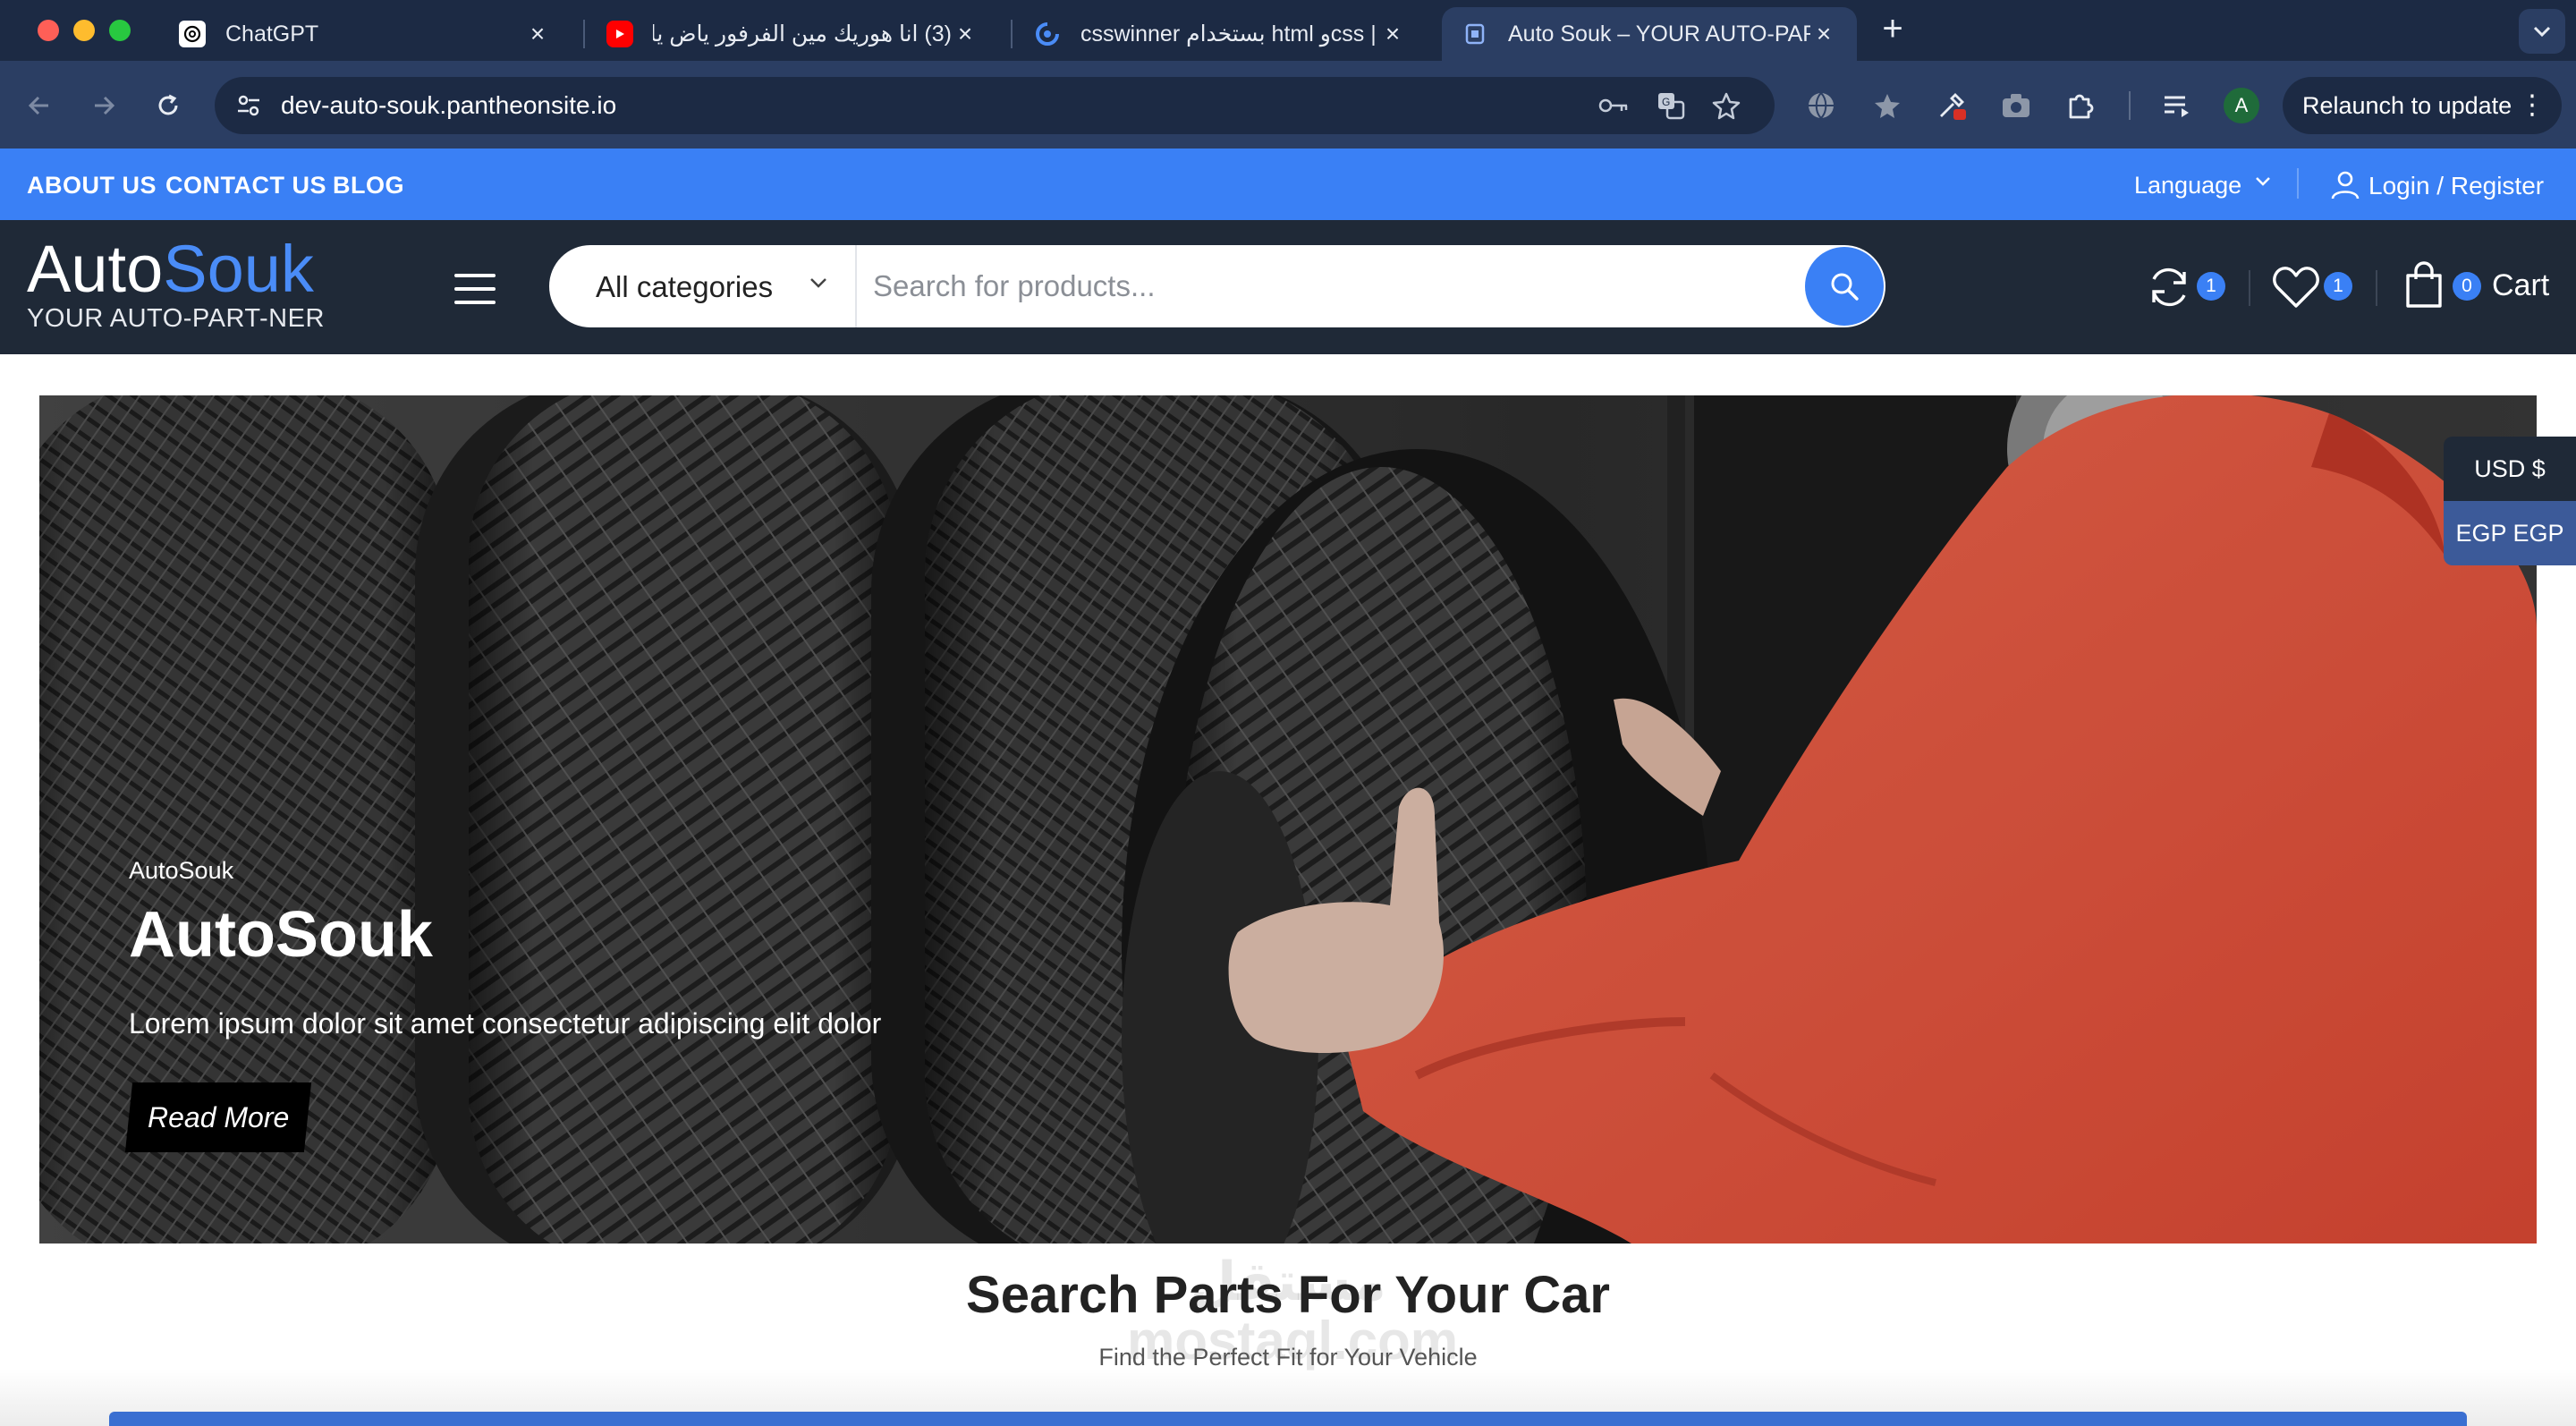 The width and height of the screenshot is (2576, 1426). I want to click on section-title-rest: Your Car, so click(1495, 1295).